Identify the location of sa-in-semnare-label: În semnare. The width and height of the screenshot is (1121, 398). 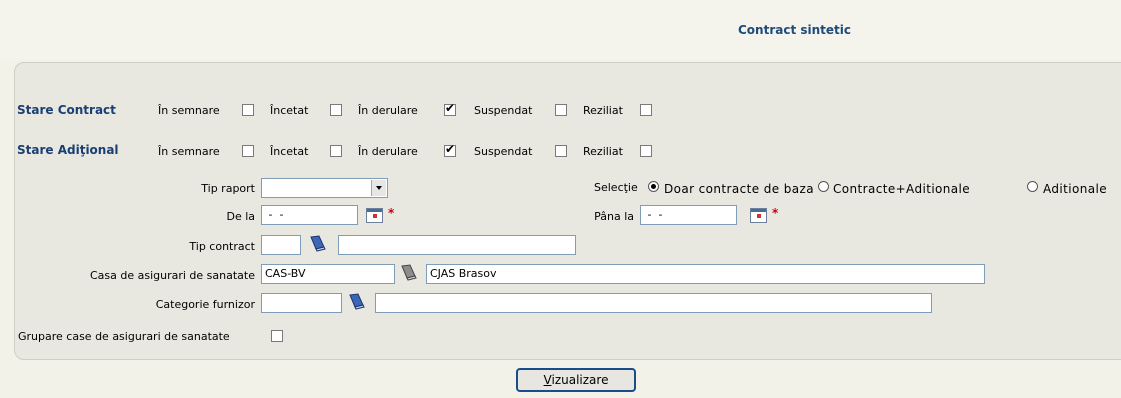
(189, 151).